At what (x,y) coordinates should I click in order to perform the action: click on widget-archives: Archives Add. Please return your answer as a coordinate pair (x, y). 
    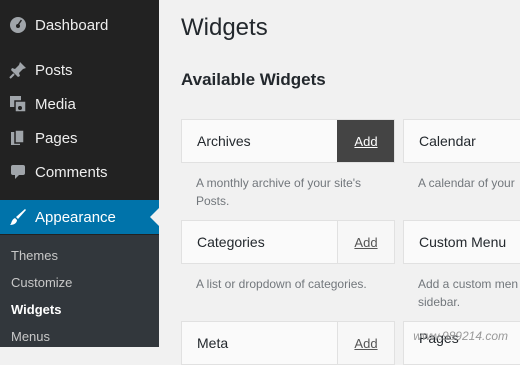
    Looking at the image, I should click on (288, 141).